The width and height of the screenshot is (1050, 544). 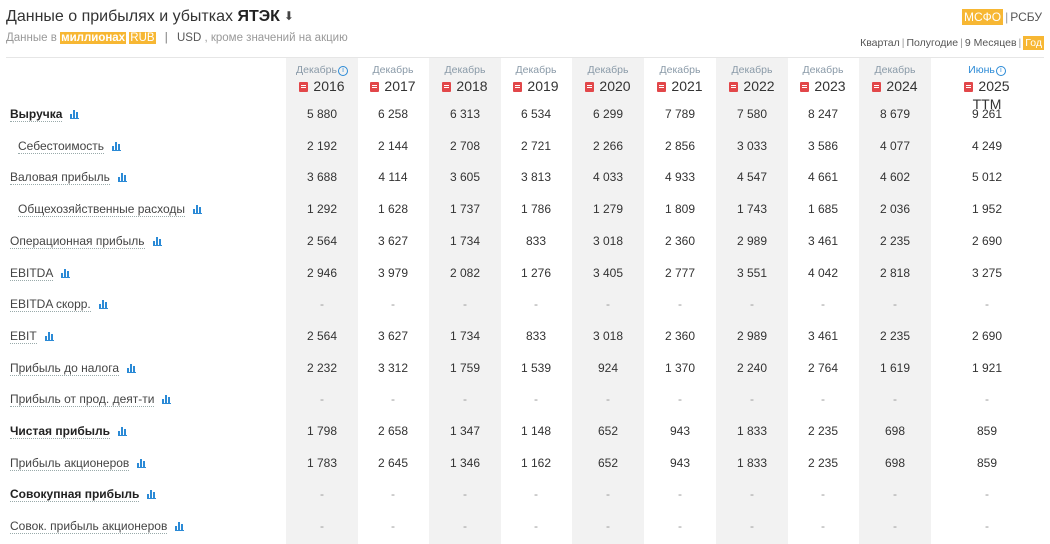 What do you see at coordinates (608, 273) in the screenshot?
I see `table-cell: 3 405` at bounding box center [608, 273].